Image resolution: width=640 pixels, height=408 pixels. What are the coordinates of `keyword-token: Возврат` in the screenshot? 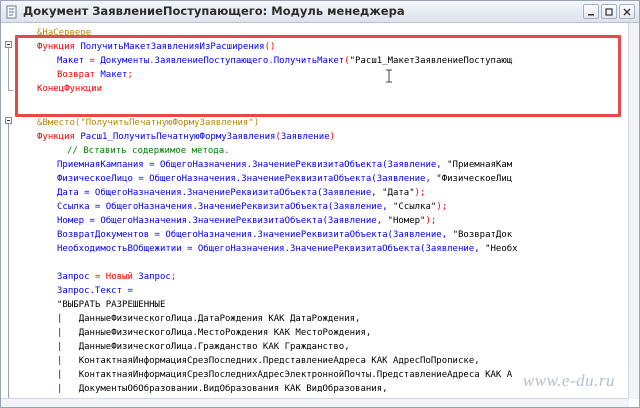 It's located at (76, 75).